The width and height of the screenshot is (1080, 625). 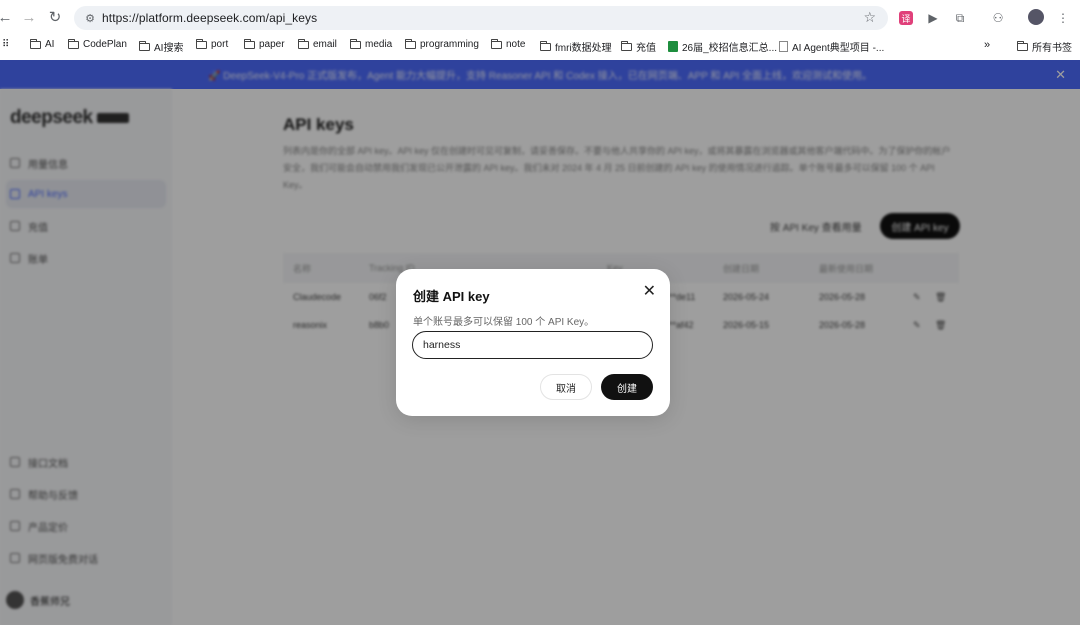 I want to click on bookmark-email: email, so click(x=317, y=44).